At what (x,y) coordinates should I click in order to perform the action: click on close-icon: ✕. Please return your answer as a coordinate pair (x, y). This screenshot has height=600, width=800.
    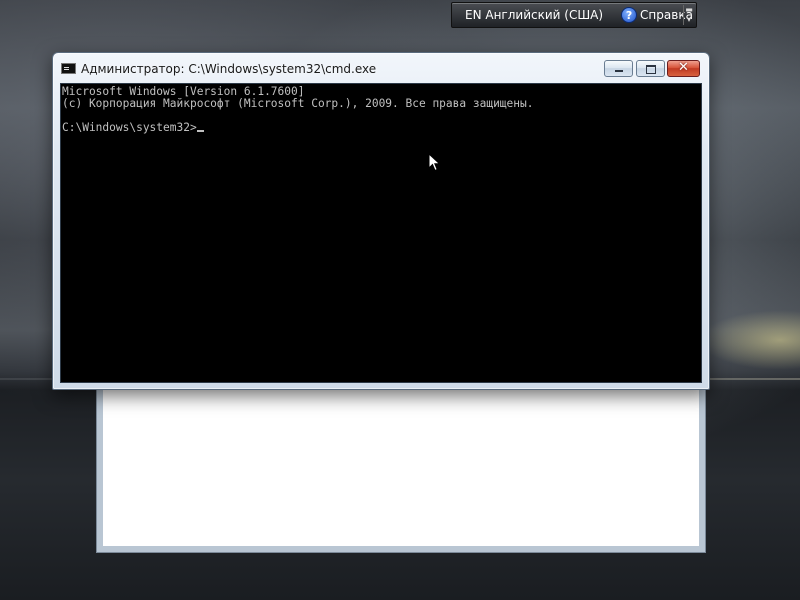
    Looking at the image, I should click on (683, 67).